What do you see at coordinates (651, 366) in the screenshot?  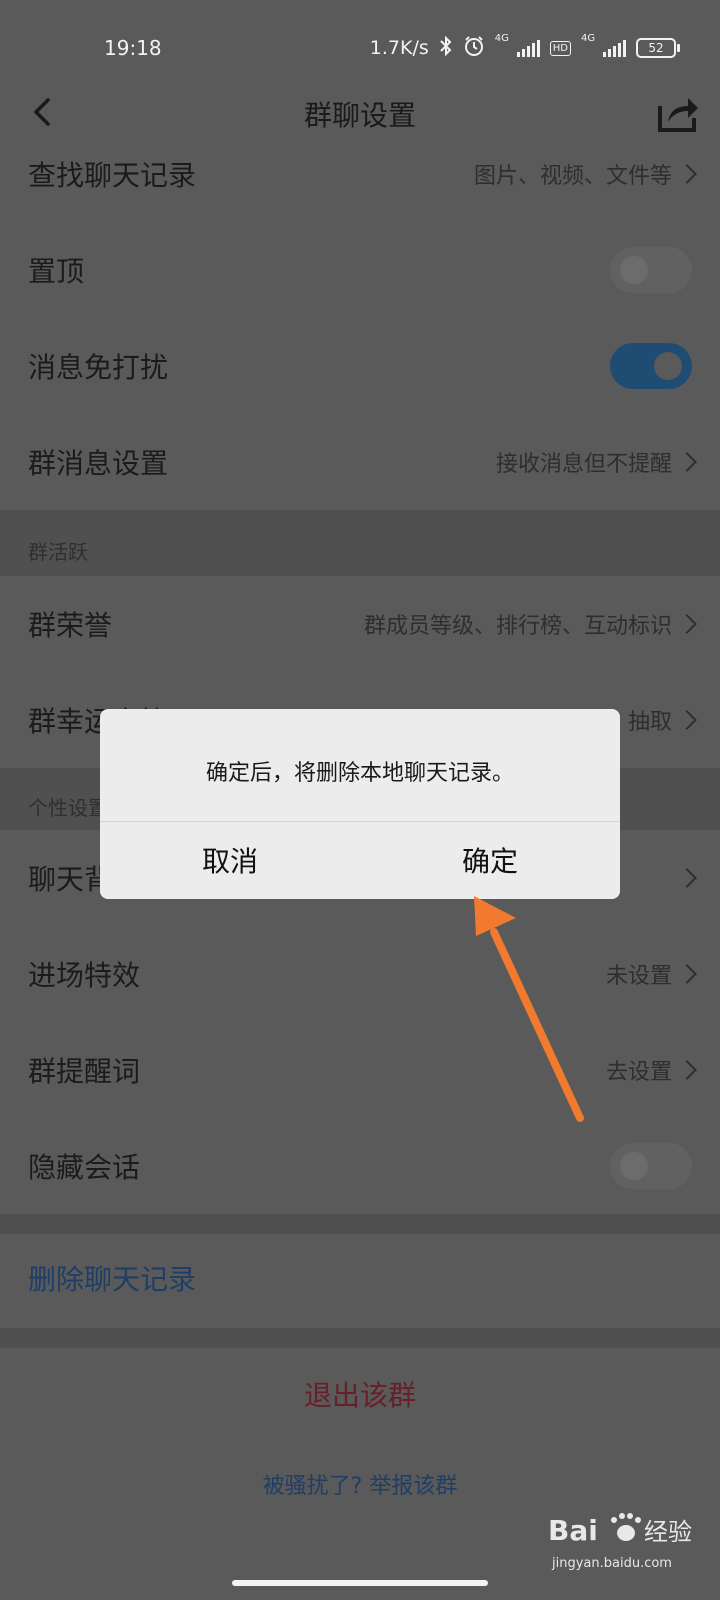 I see `dnd-toggle` at bounding box center [651, 366].